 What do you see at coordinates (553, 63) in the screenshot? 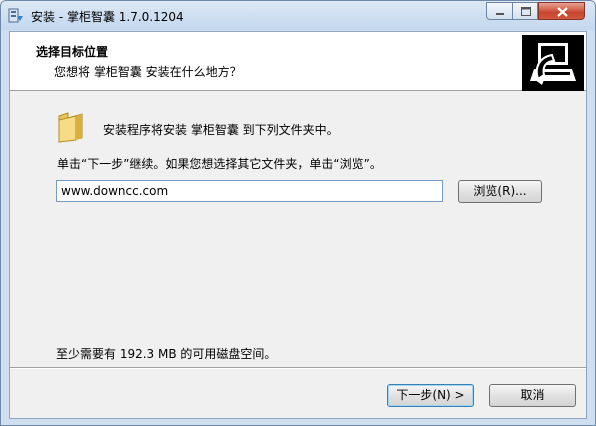
I see `computer-install-icon` at bounding box center [553, 63].